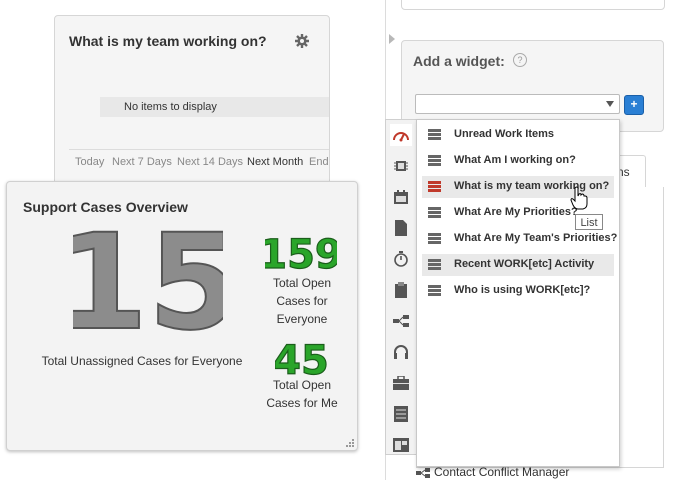  What do you see at coordinates (401, 197) in the screenshot?
I see `calendar-icon` at bounding box center [401, 197].